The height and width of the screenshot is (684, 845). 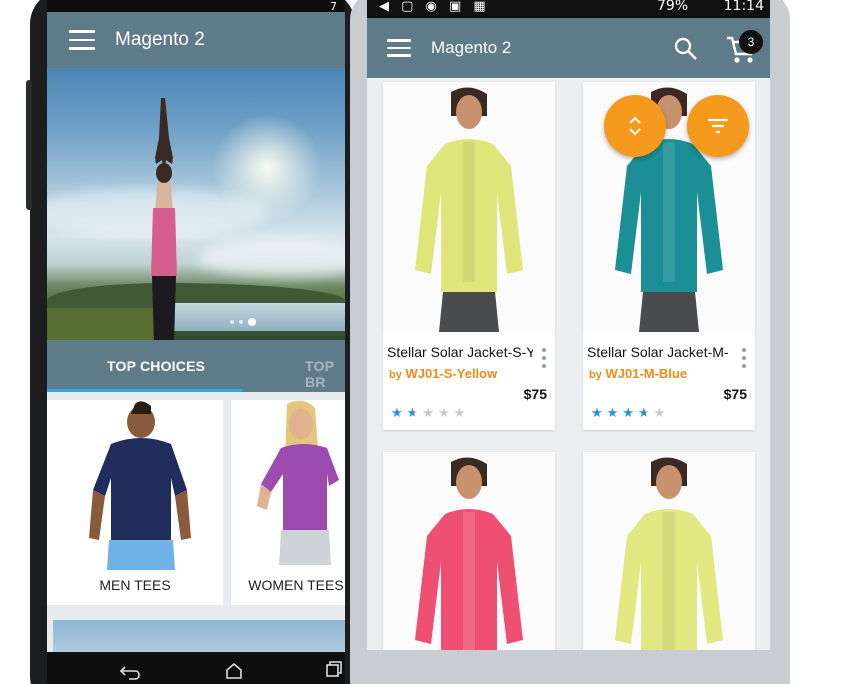 I want to click on back-icon, so click(x=130, y=672).